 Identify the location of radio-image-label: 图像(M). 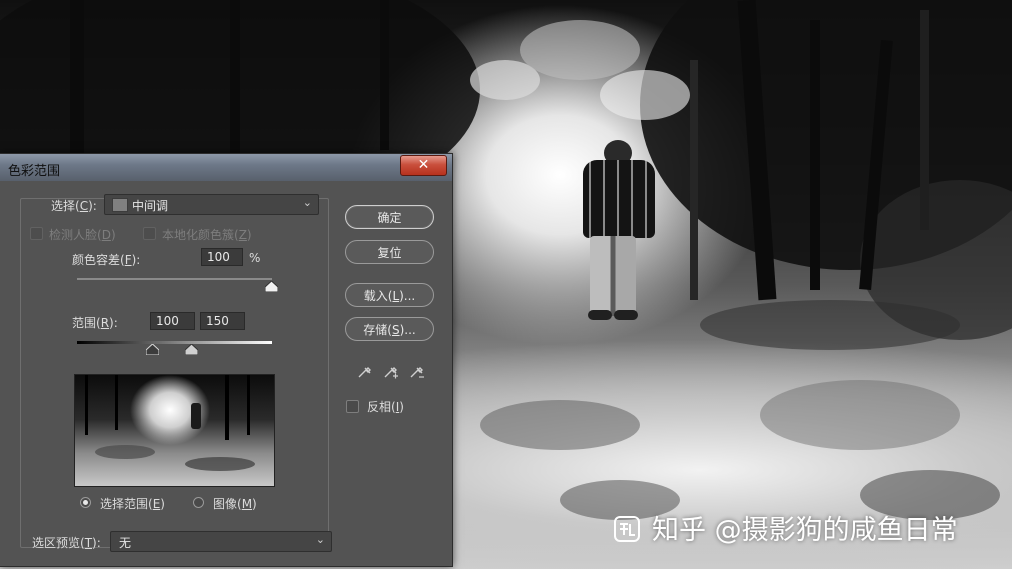
(235, 504).